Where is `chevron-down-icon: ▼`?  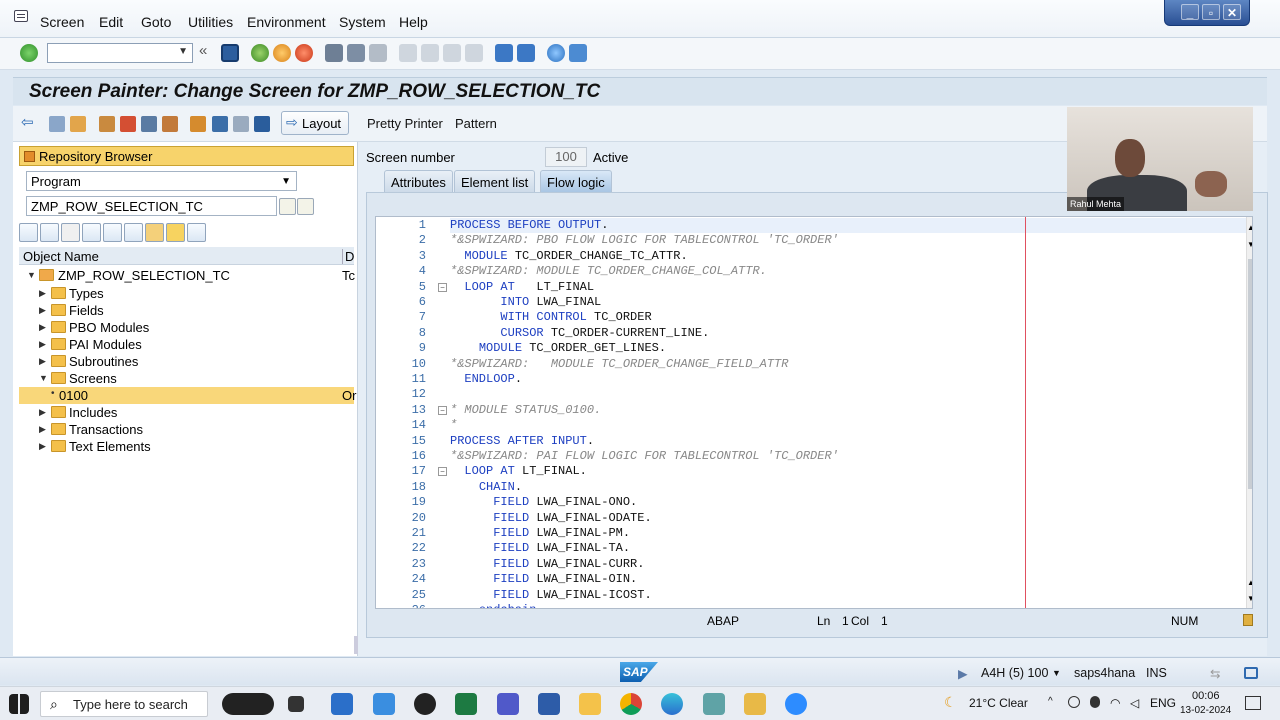
chevron-down-icon: ▼ is located at coordinates (183, 51).